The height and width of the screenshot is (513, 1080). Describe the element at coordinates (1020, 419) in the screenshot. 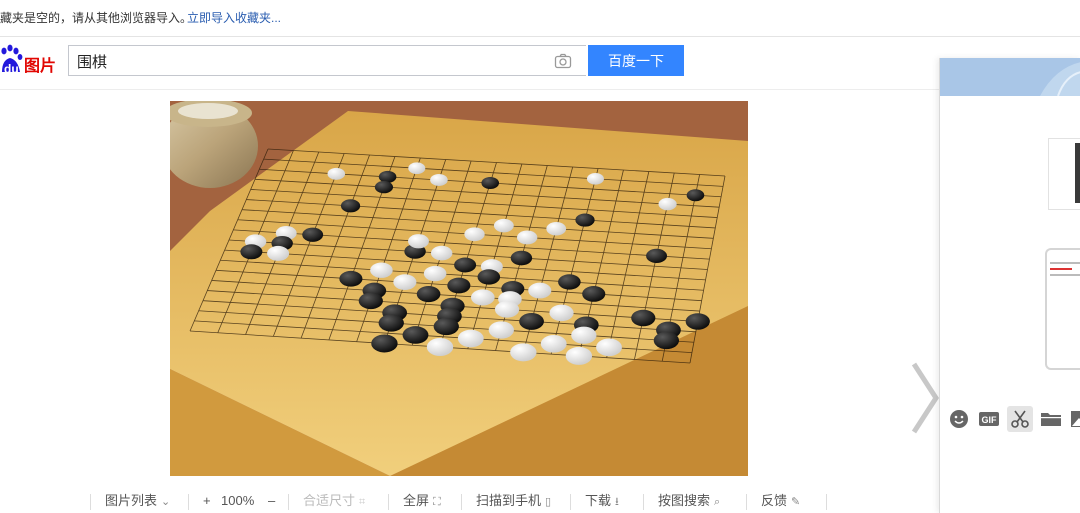

I see `scissors-icon` at that location.